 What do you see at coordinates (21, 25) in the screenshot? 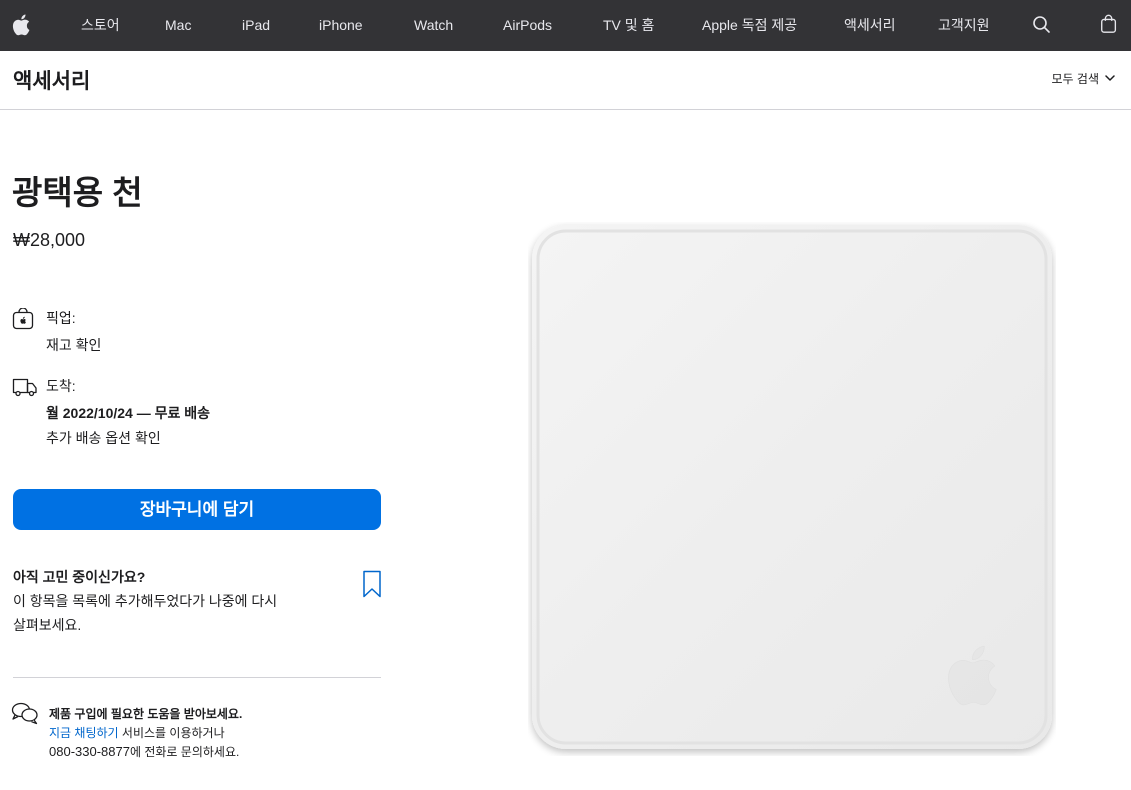
I see `apple-logo-icon` at bounding box center [21, 25].